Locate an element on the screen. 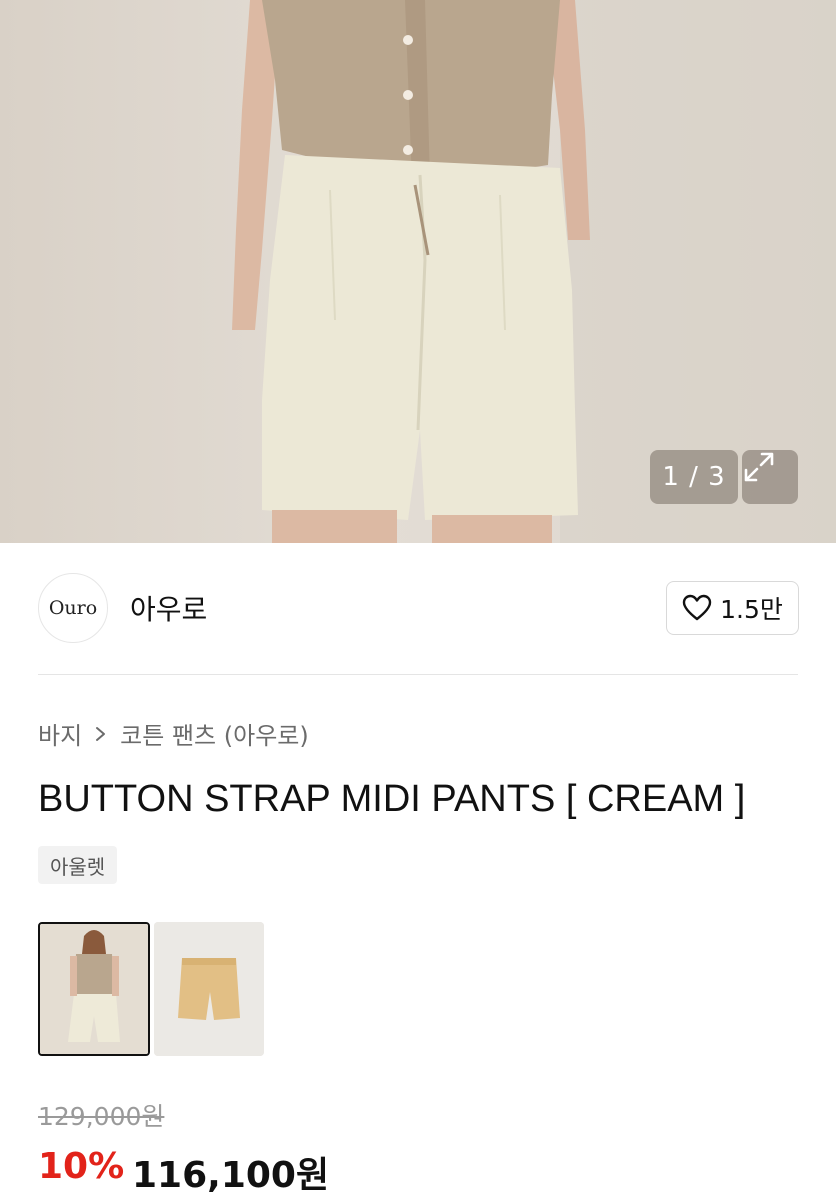 The height and width of the screenshot is (1200, 836). expand-button is located at coordinates (770, 477).